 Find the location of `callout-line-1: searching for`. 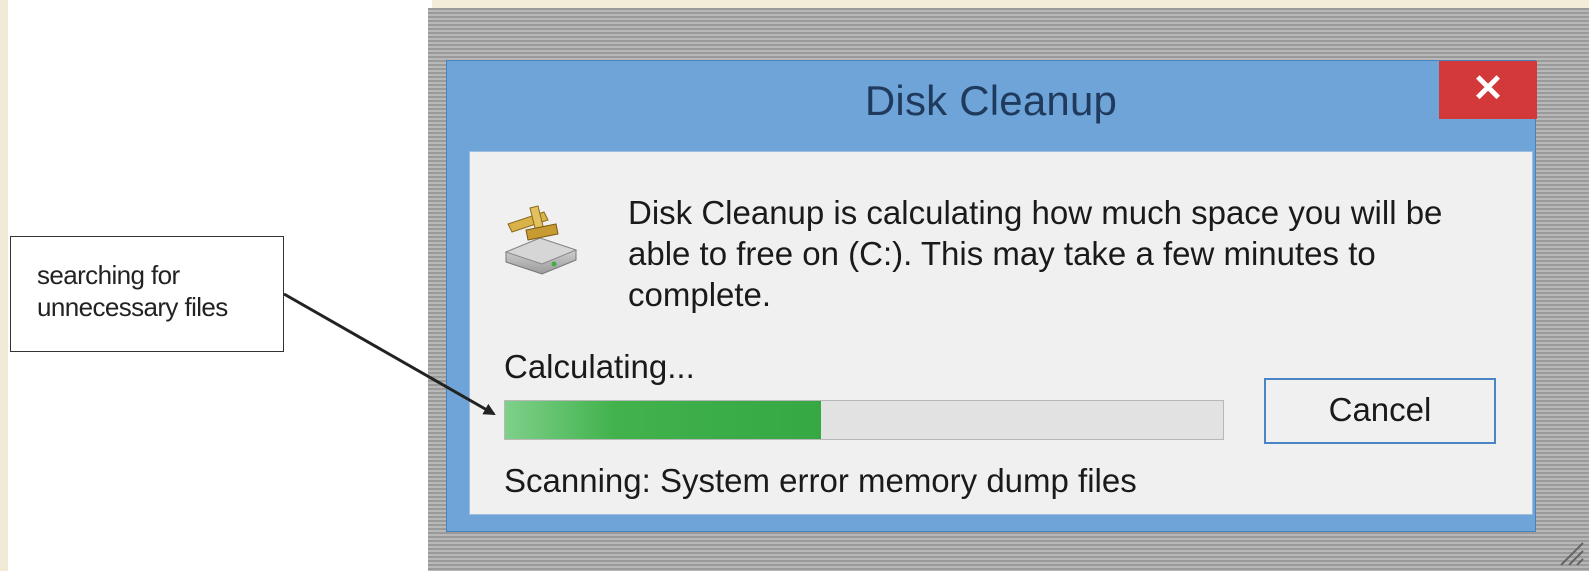

callout-line-1: searching for is located at coordinates (108, 275).